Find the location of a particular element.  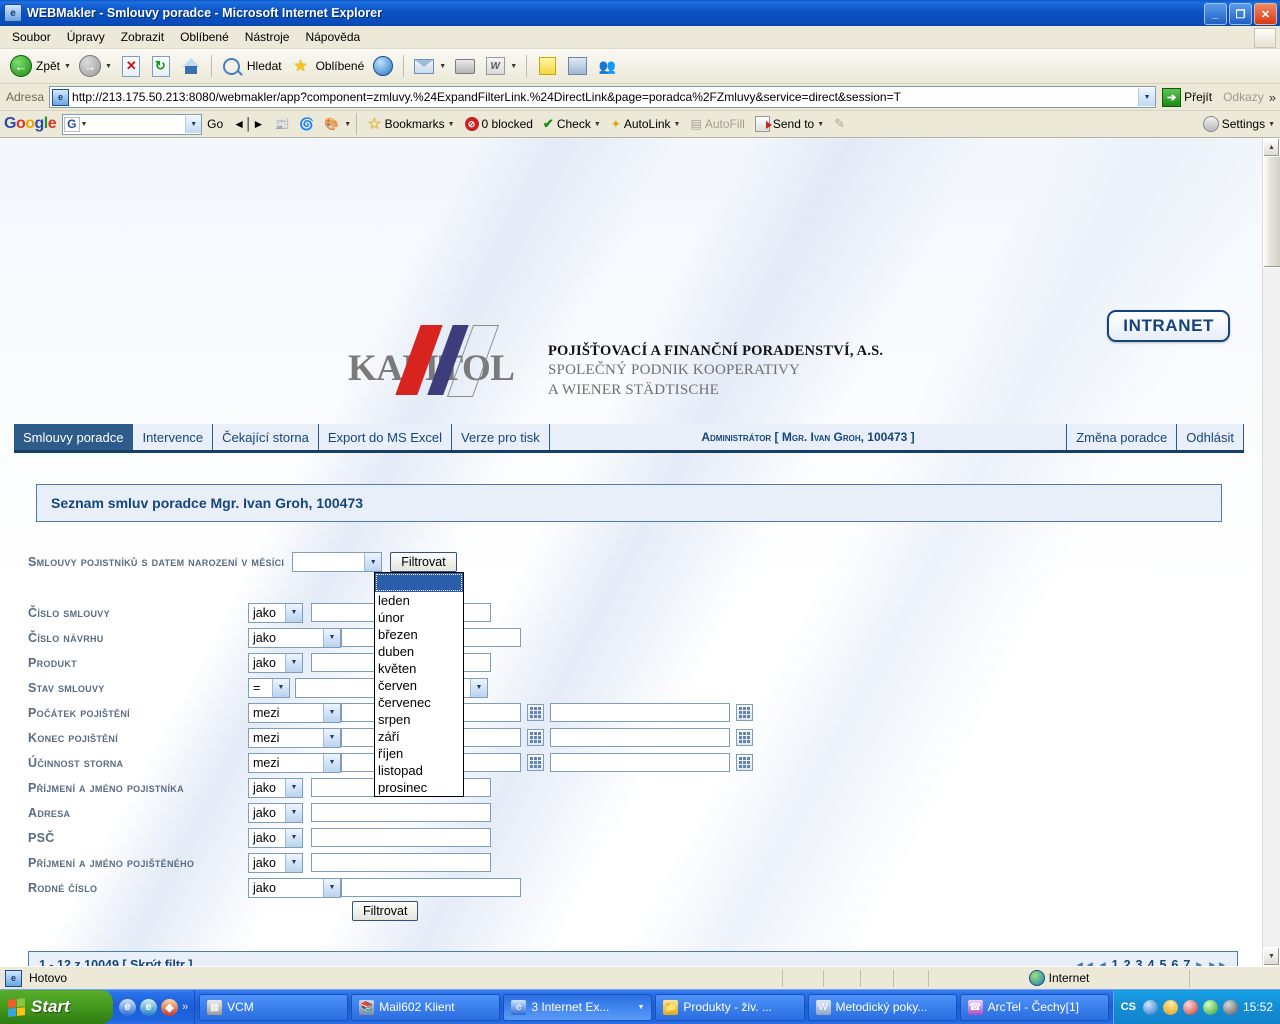

language-indicator: CS is located at coordinates (1129, 1007).